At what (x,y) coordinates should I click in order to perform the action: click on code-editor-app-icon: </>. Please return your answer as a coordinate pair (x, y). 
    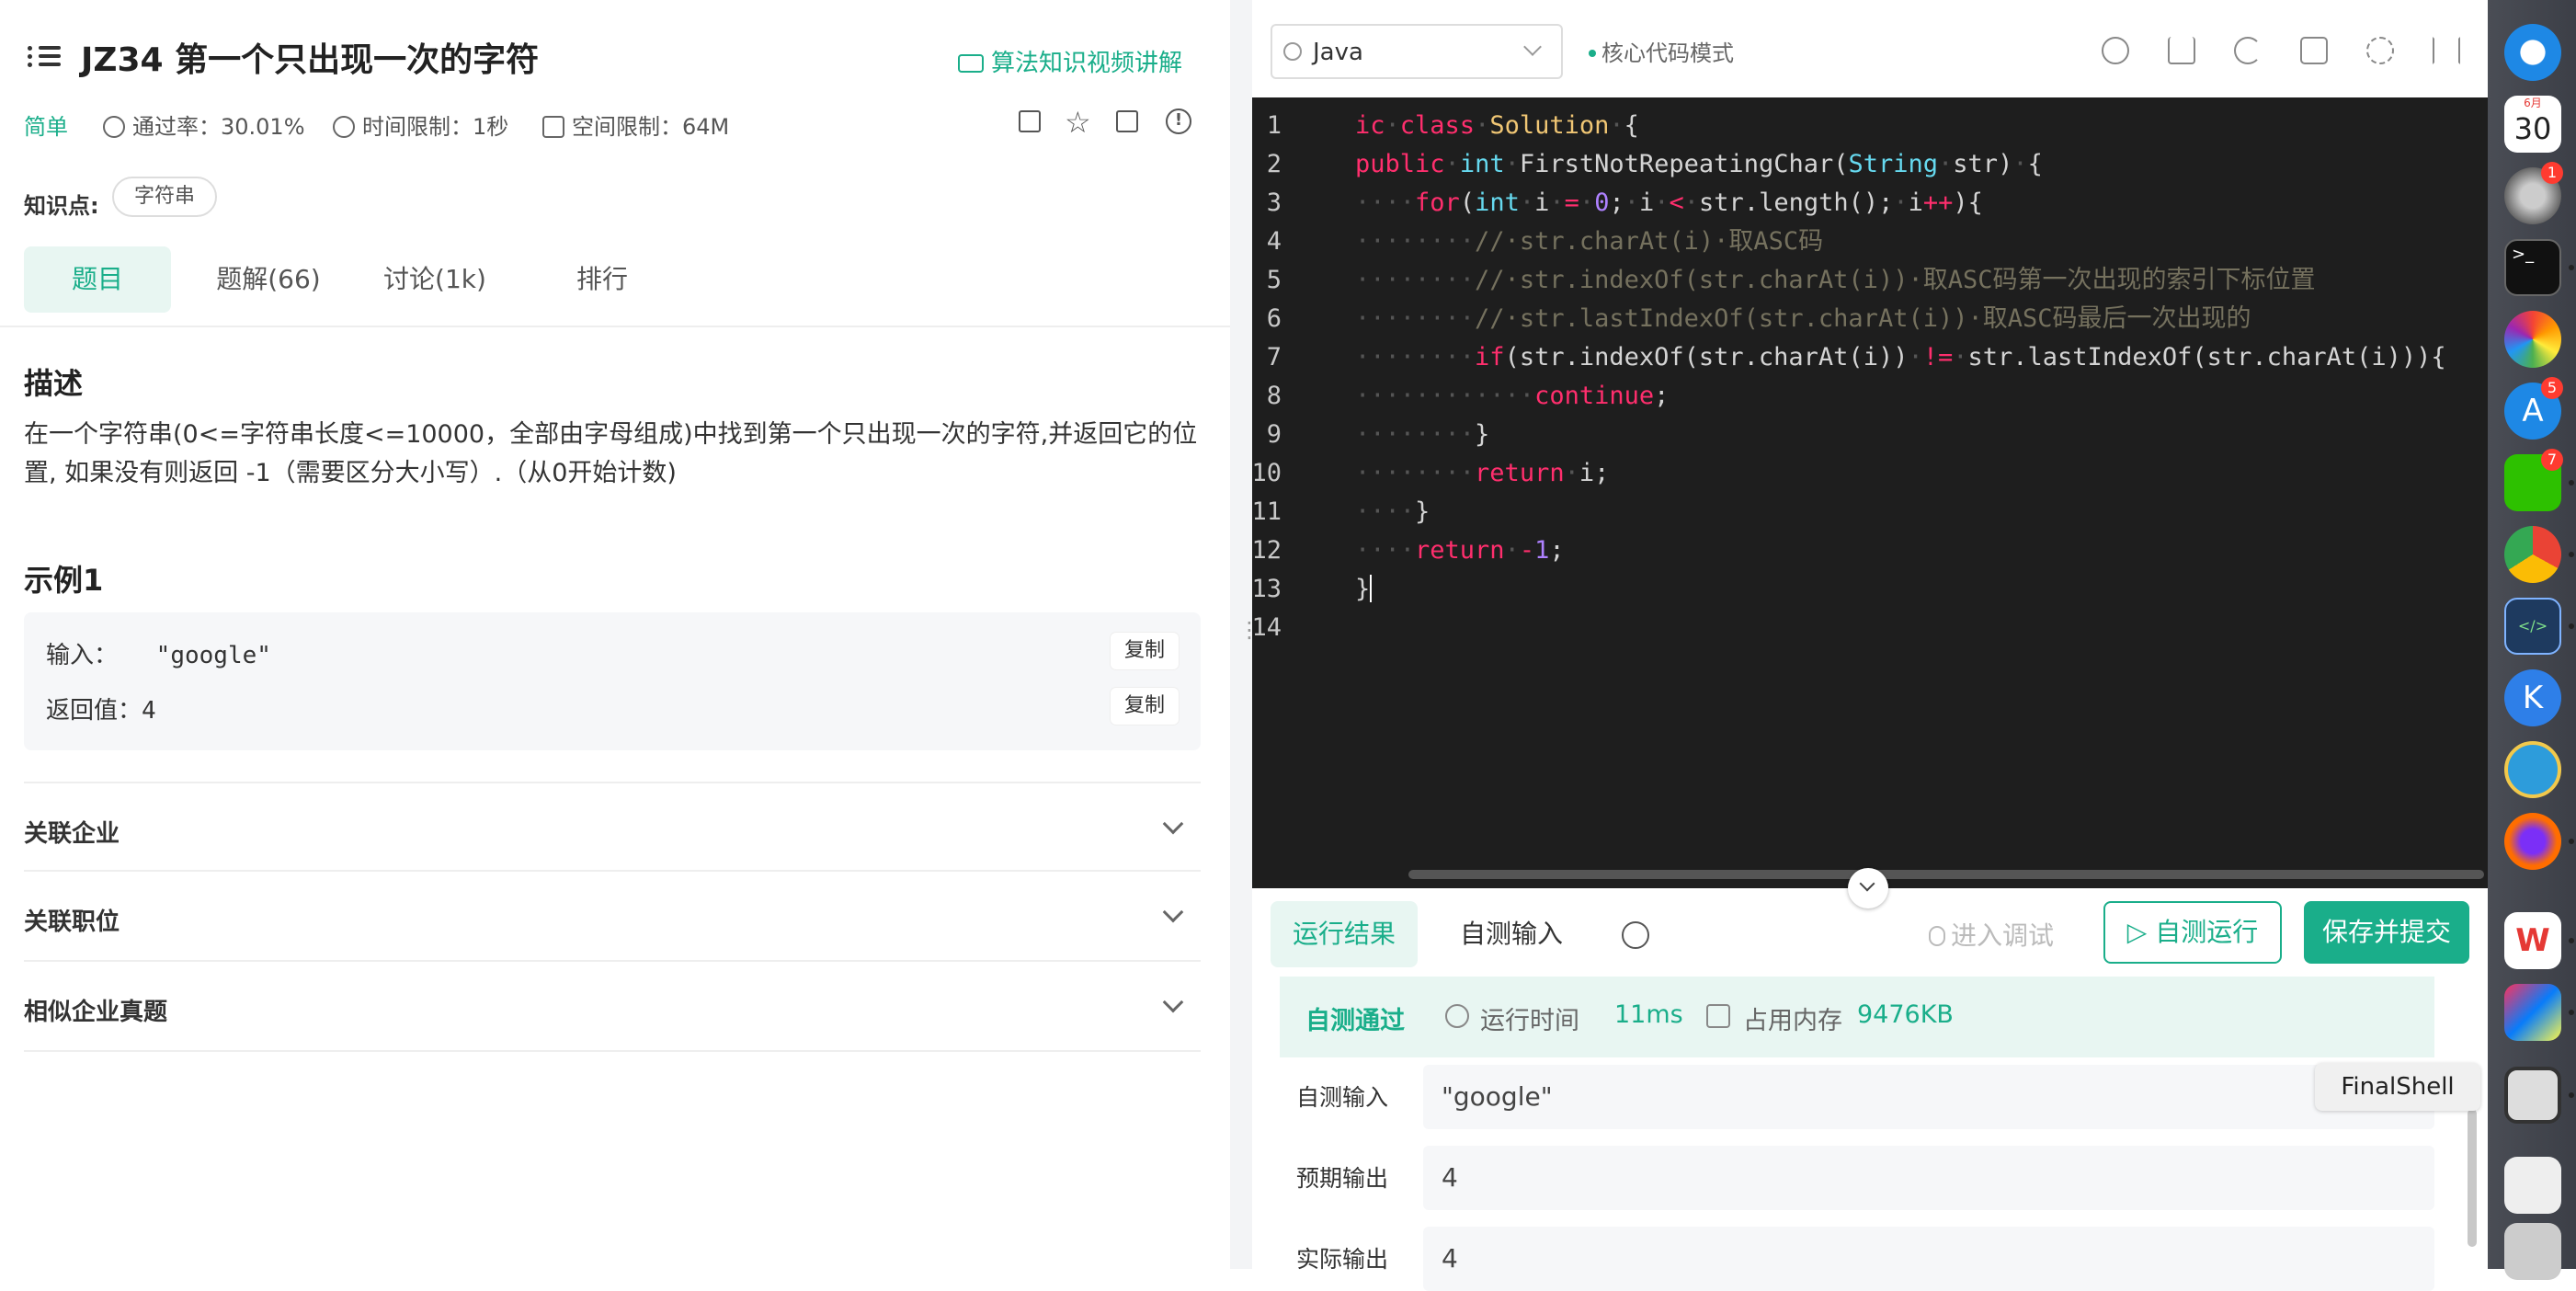
    Looking at the image, I should click on (2532, 627).